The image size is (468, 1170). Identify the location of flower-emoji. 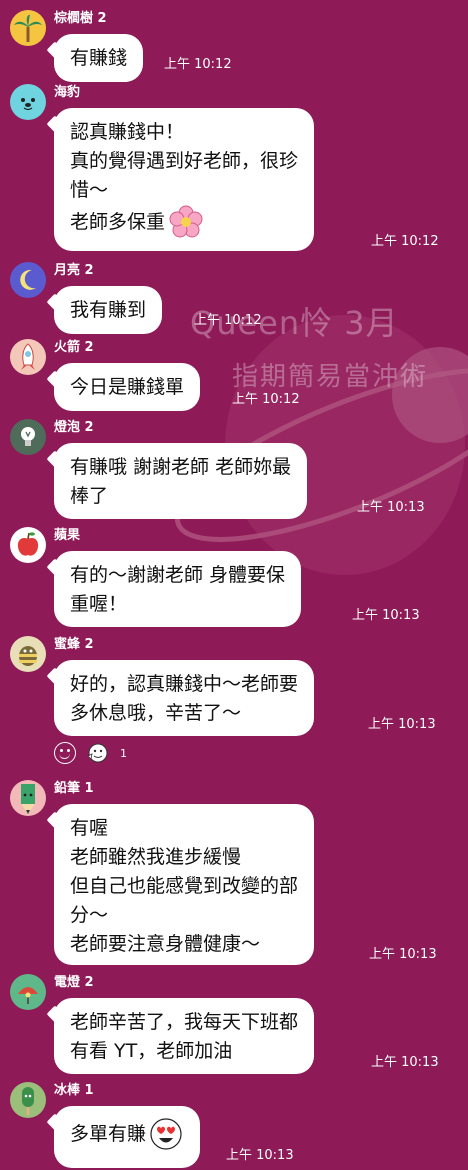
(186, 221).